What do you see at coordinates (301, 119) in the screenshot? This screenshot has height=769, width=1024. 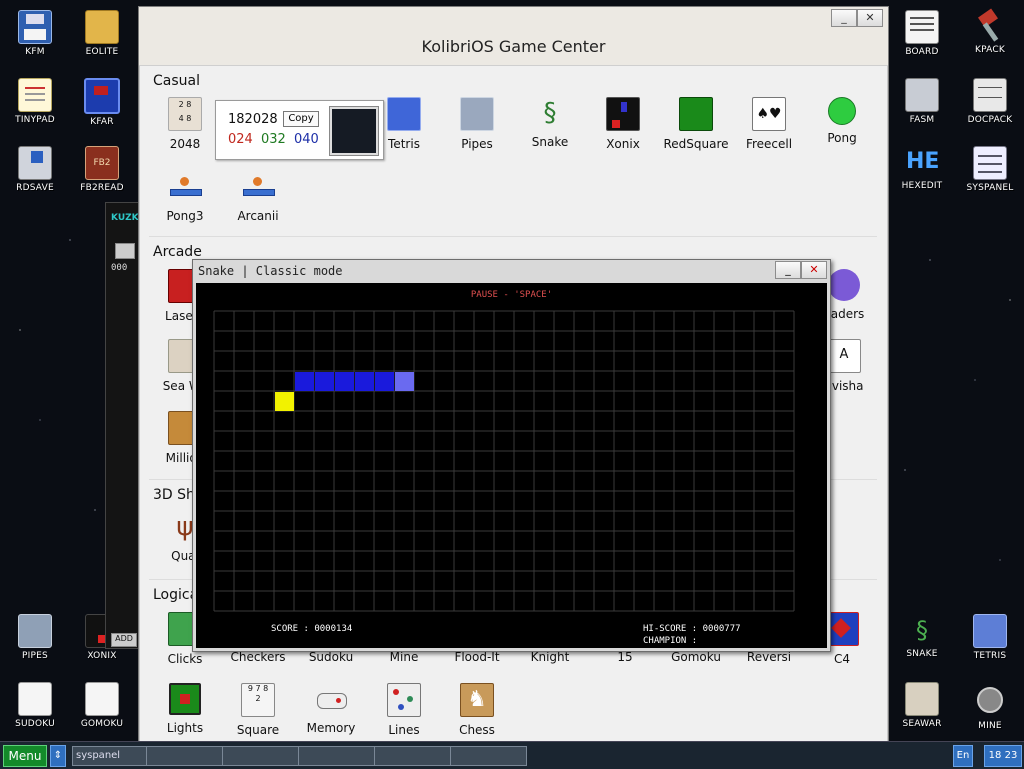 I see `copy-button: Copy` at bounding box center [301, 119].